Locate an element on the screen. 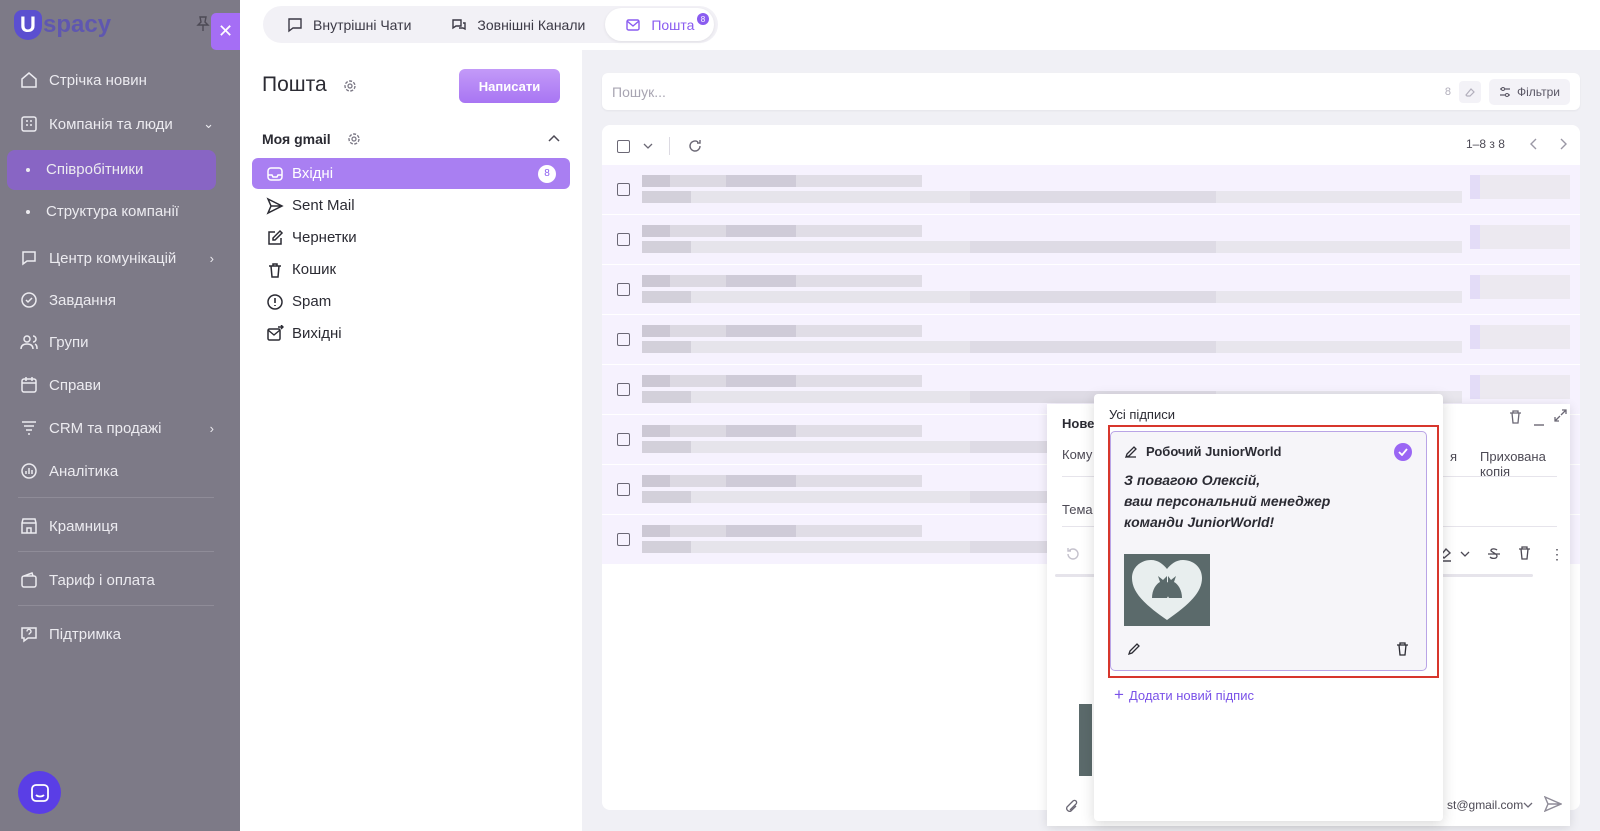 The height and width of the screenshot is (831, 1600). signature-logo-image is located at coordinates (1167, 590).